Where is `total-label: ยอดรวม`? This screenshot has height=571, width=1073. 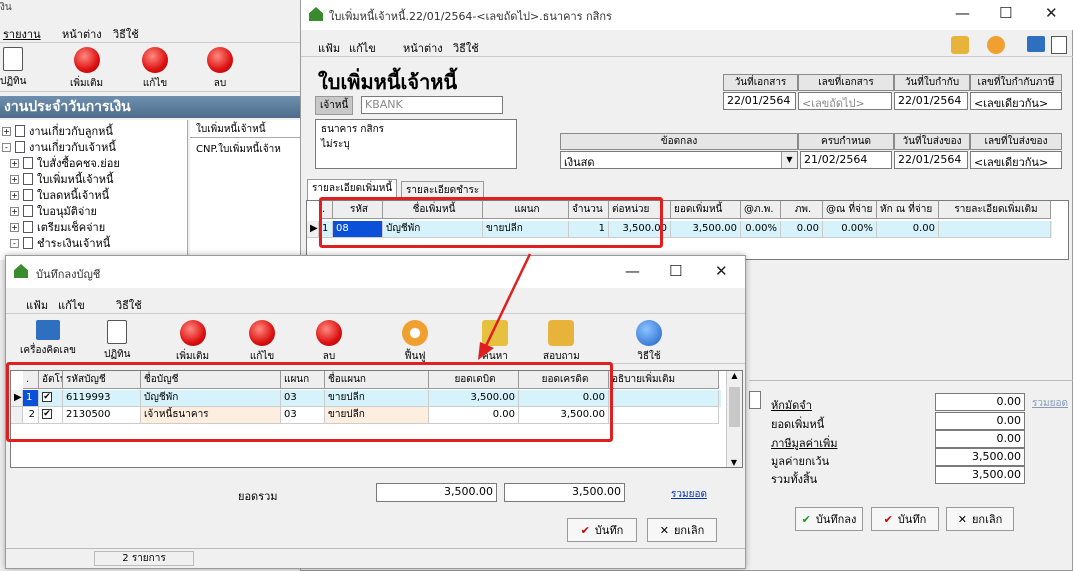
total-label: ยอดรวม is located at coordinates (258, 496).